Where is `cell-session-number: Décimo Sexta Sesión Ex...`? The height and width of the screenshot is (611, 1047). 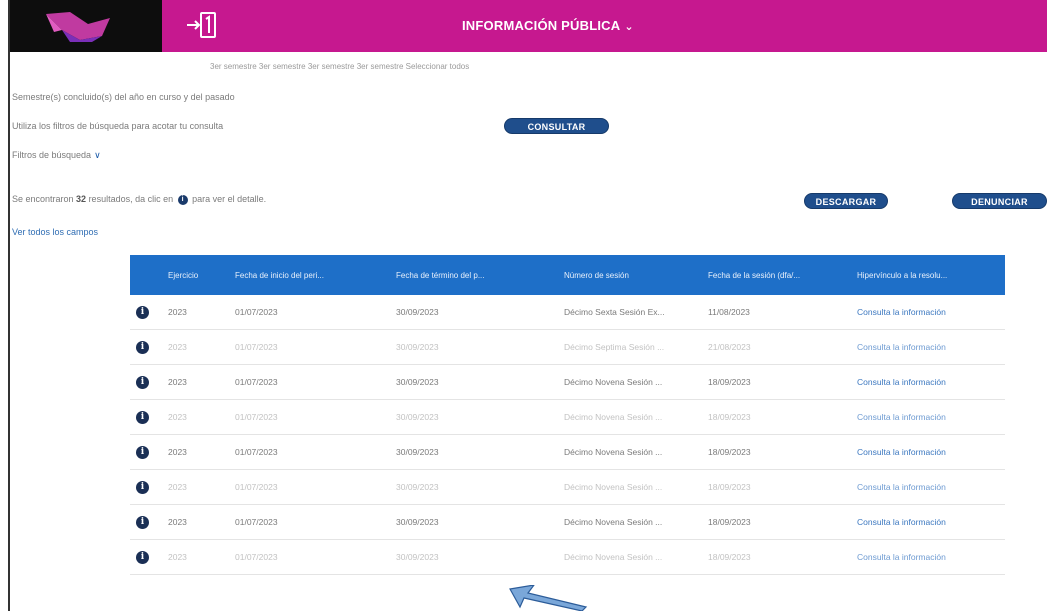 cell-session-number: Décimo Sexta Sesión Ex... is located at coordinates (614, 312).